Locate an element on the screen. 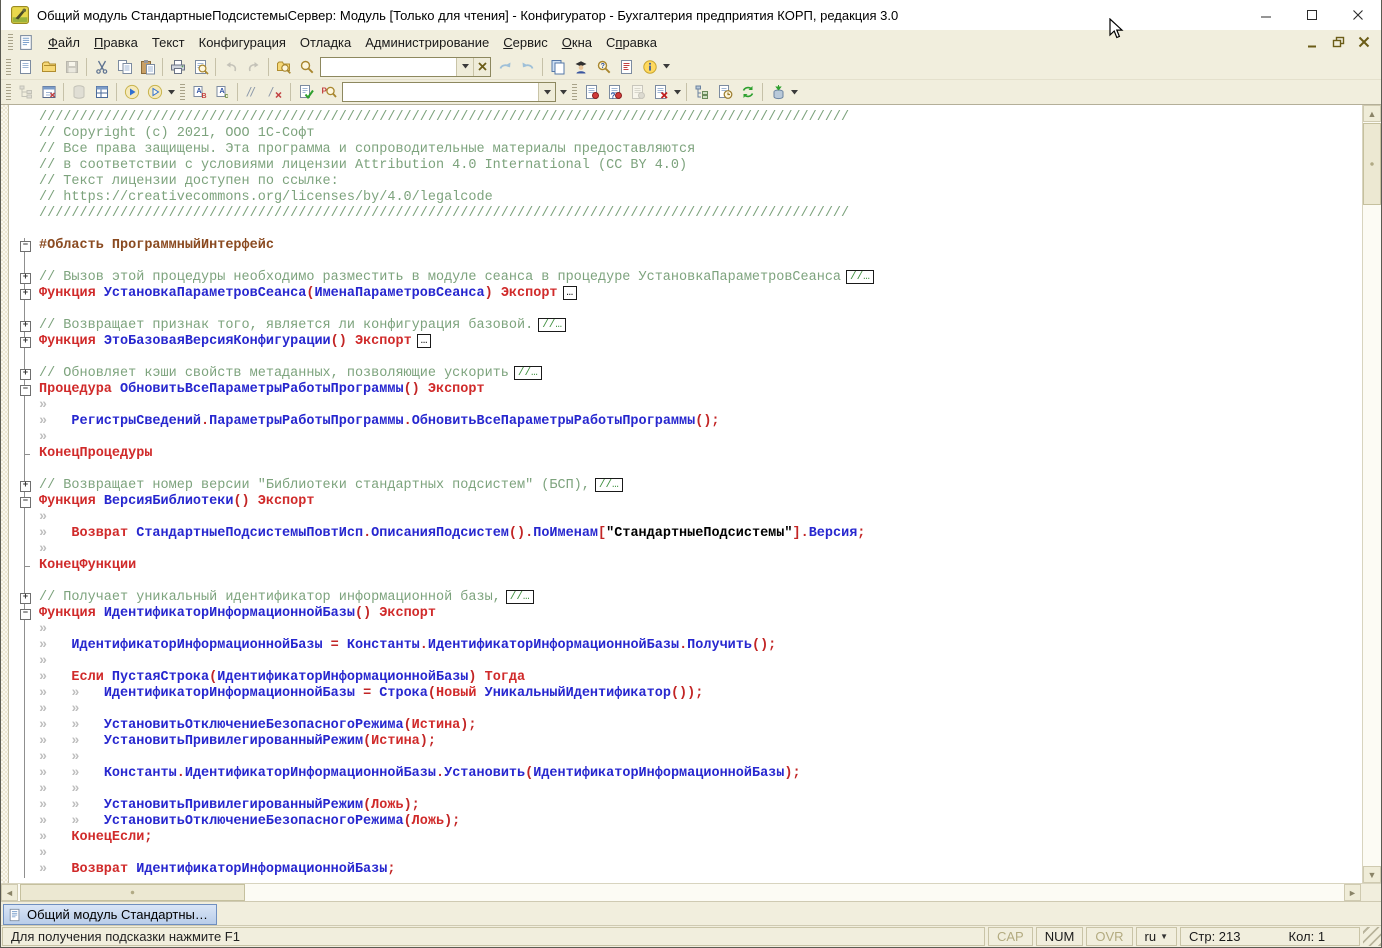 The height and width of the screenshot is (948, 1382). menu-administration: Администрирование is located at coordinates (427, 42).